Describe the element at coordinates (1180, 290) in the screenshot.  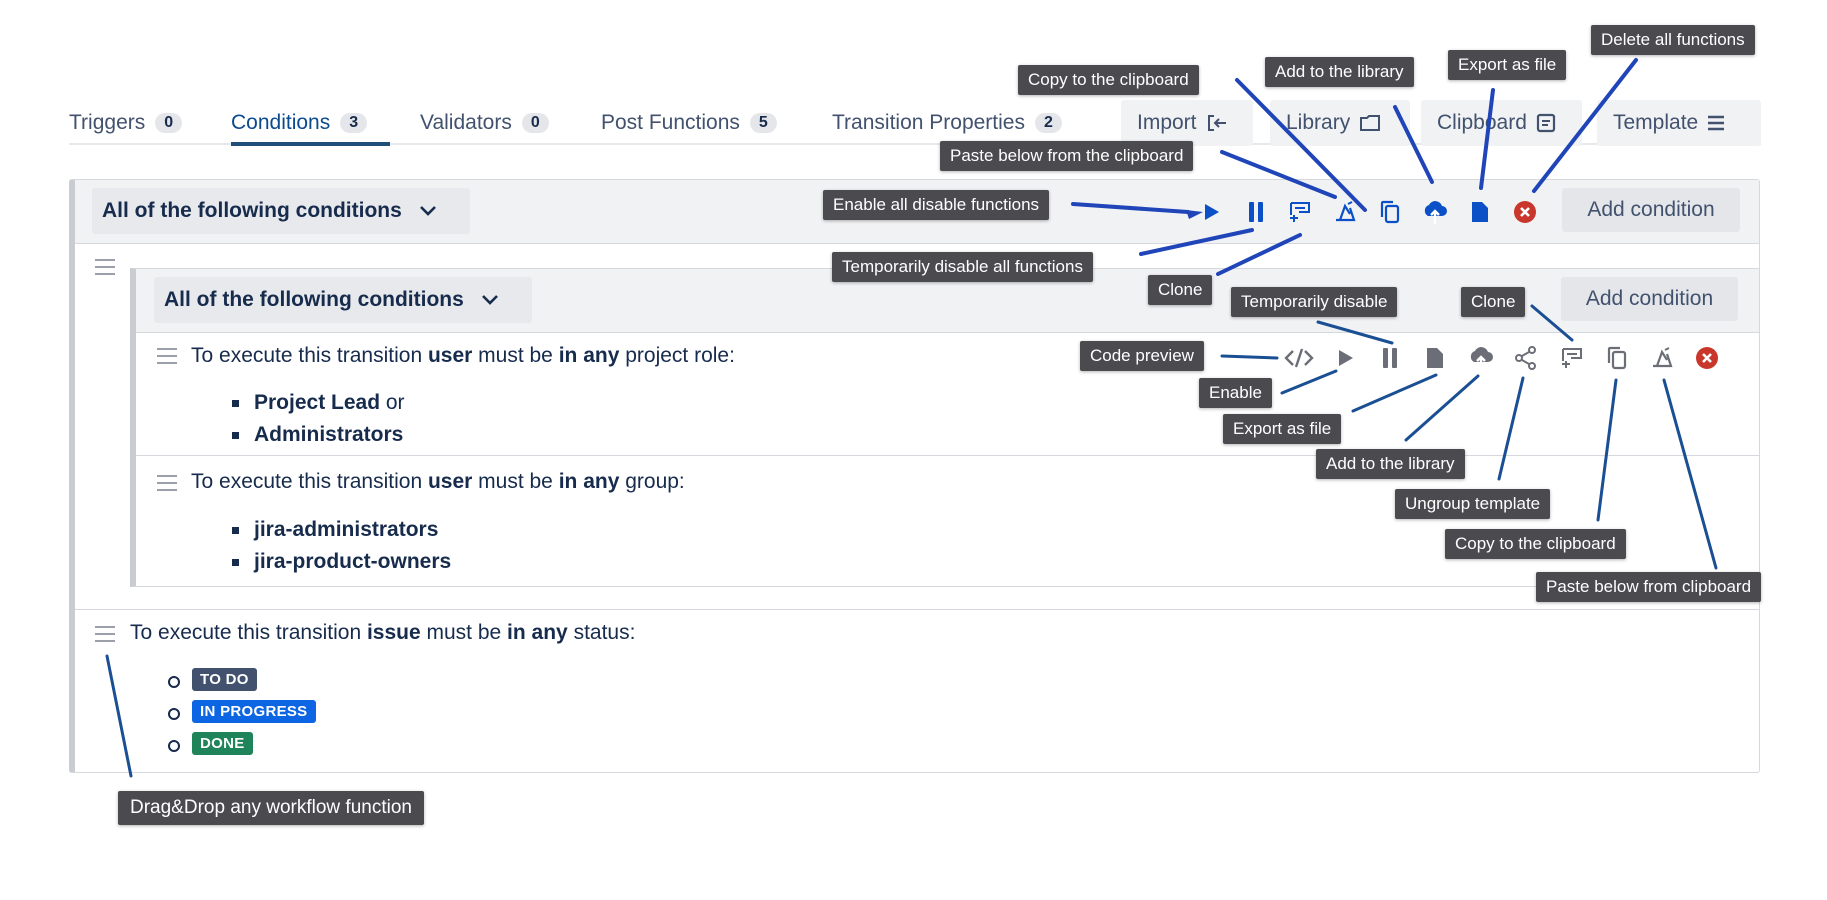
I see `tooltip-clone: Clone` at that location.